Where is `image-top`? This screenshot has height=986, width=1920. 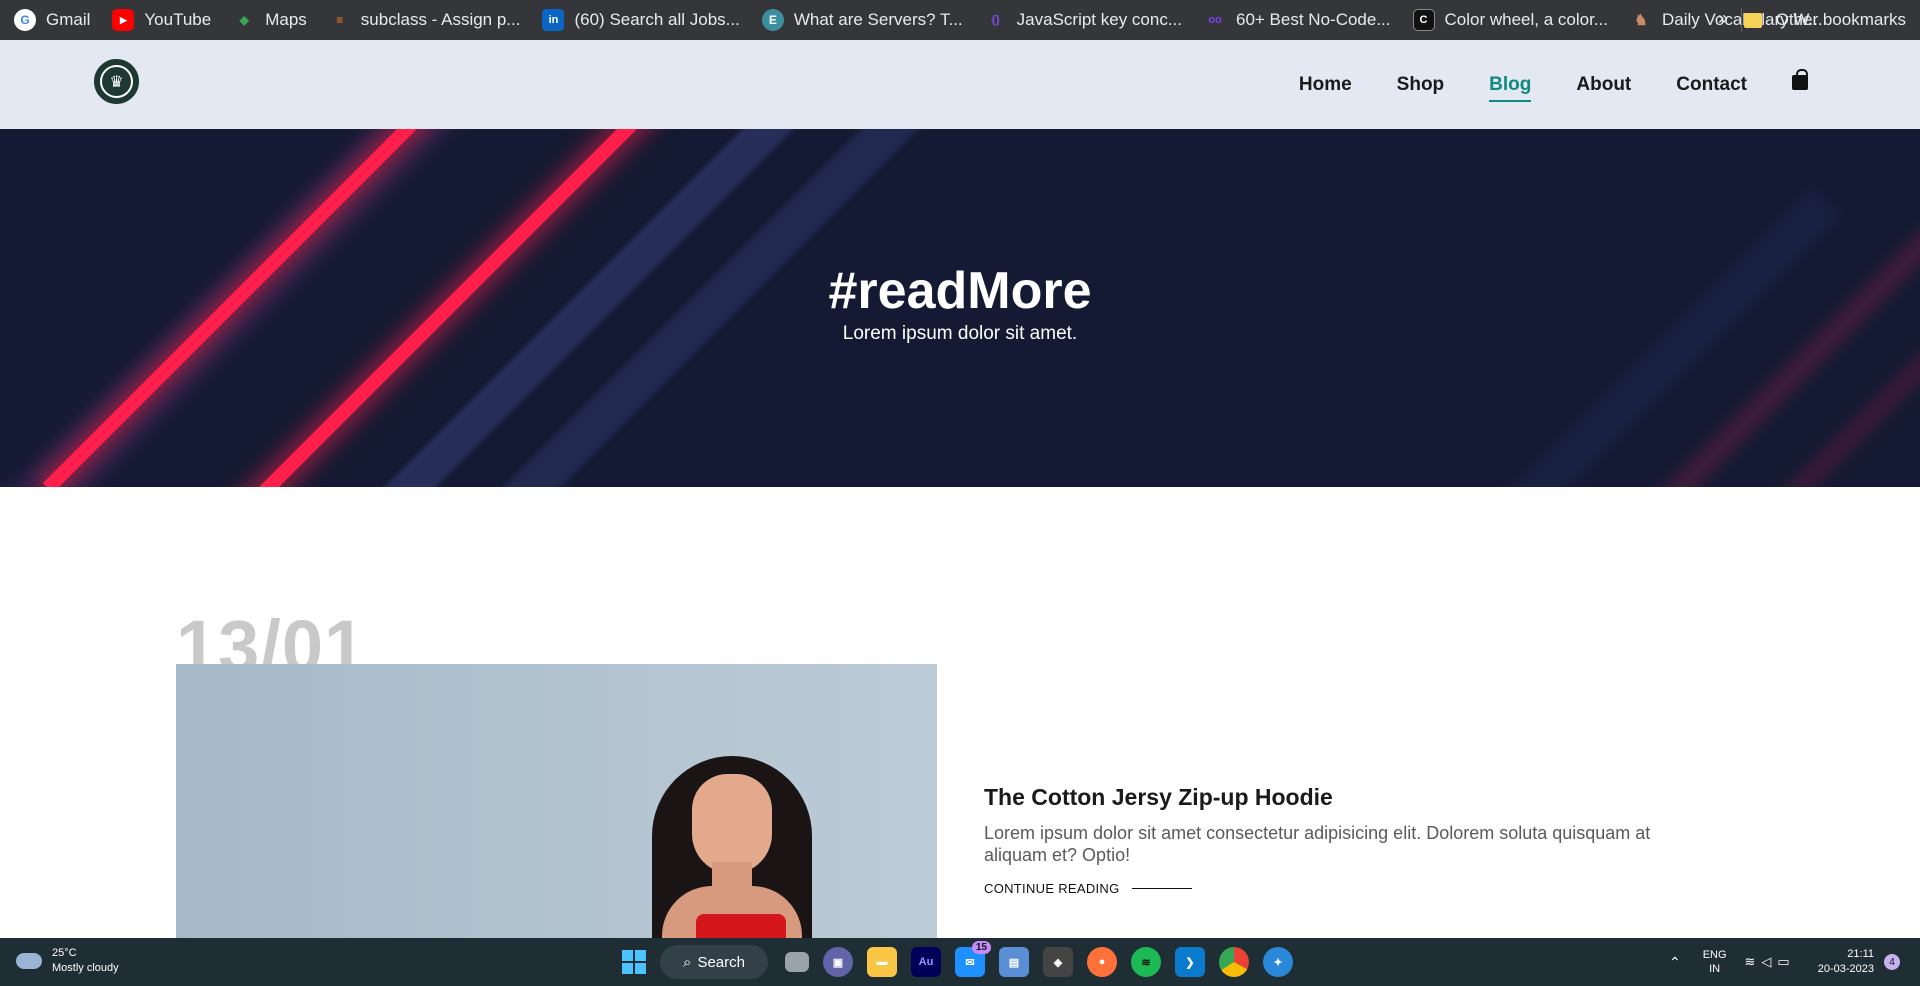
image-top is located at coordinates (741, 926).